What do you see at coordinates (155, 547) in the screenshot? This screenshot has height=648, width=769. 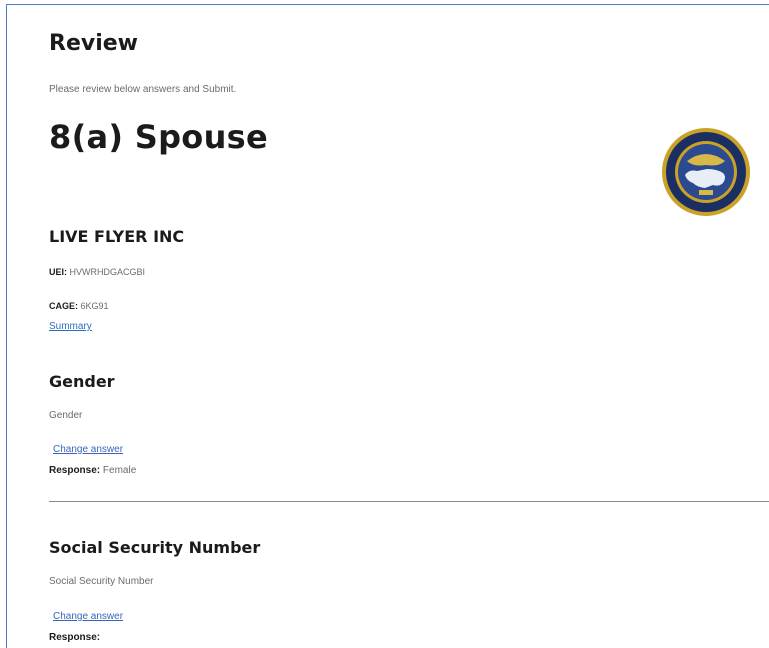 I see `question-title-ssn: Social Security Number` at bounding box center [155, 547].